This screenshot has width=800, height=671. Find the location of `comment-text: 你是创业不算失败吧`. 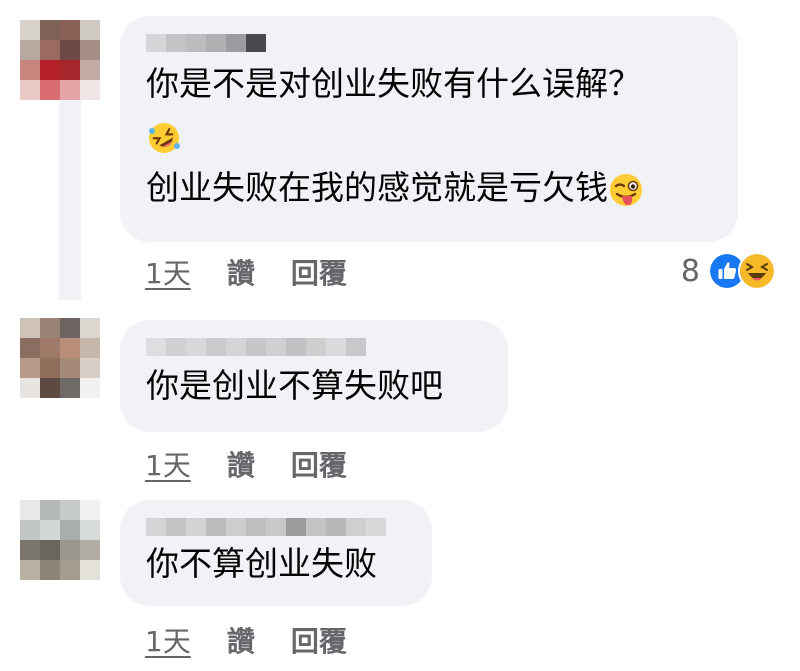

comment-text: 你是创业不算失败吧 is located at coordinates (314, 386).